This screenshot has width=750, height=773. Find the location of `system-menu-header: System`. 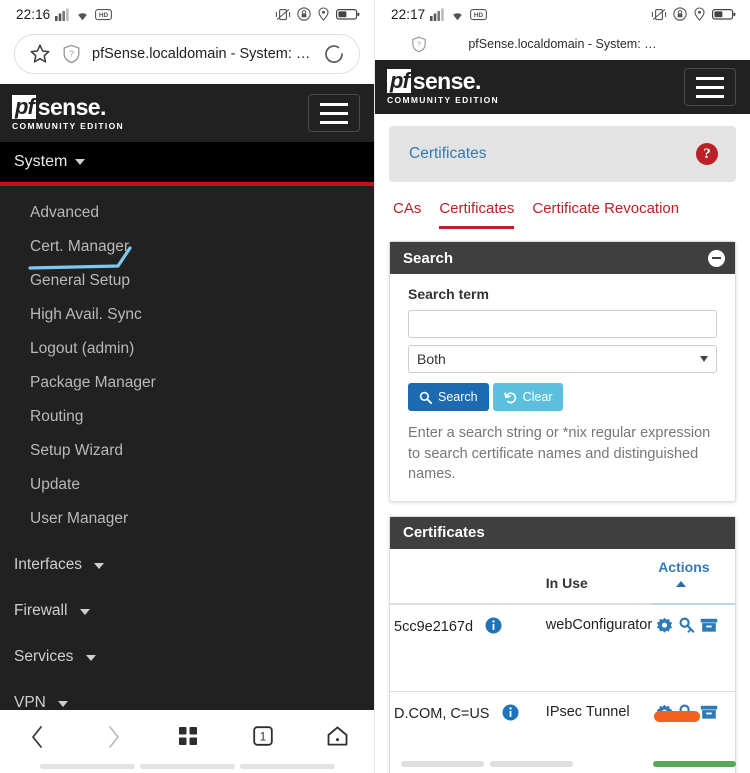

system-menu-header: System is located at coordinates (187, 162).